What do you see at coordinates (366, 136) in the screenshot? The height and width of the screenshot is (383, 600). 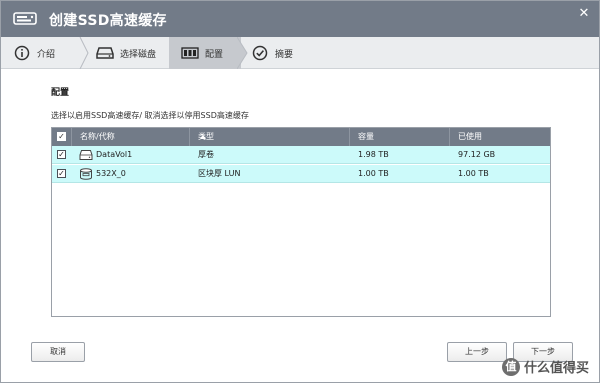 I see `header-capacity-label: 容量` at bounding box center [366, 136].